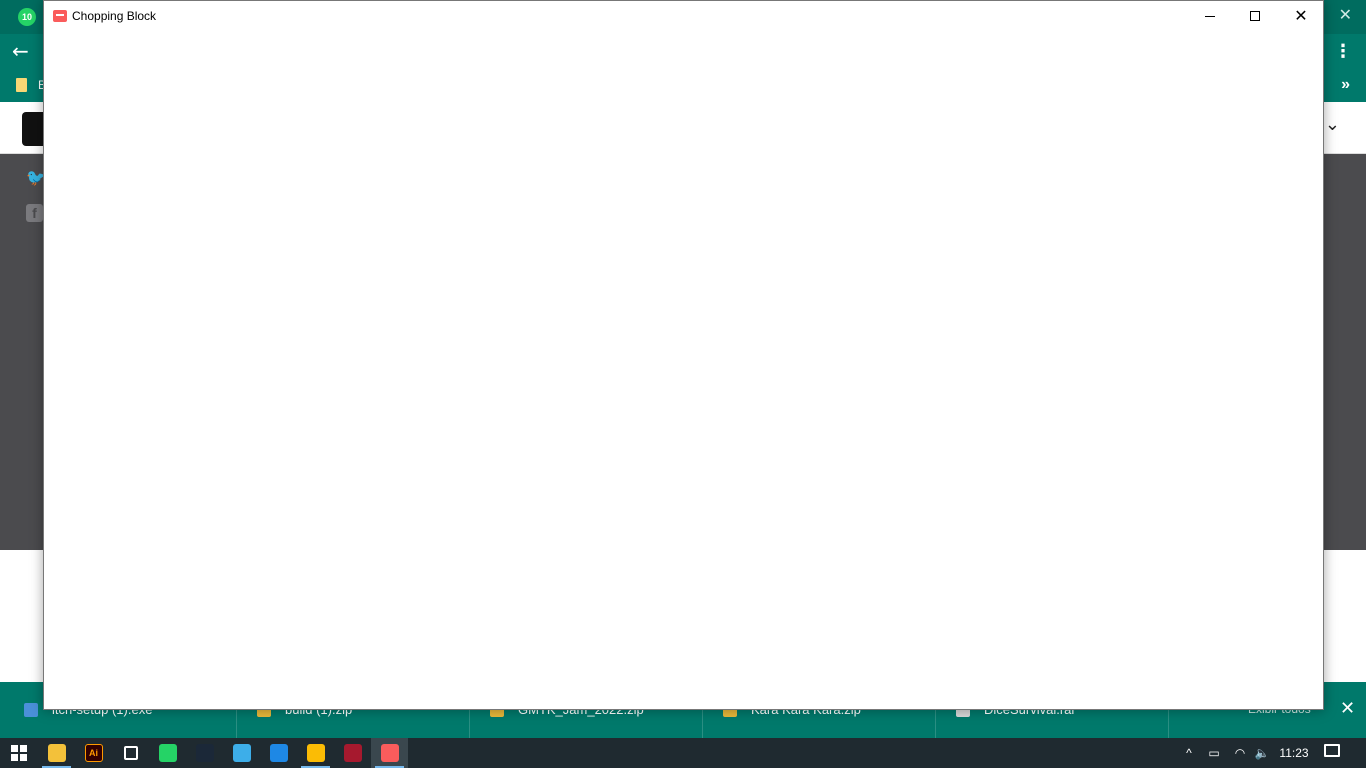 The image size is (1366, 768). I want to click on unity-icon, so click(130, 753).